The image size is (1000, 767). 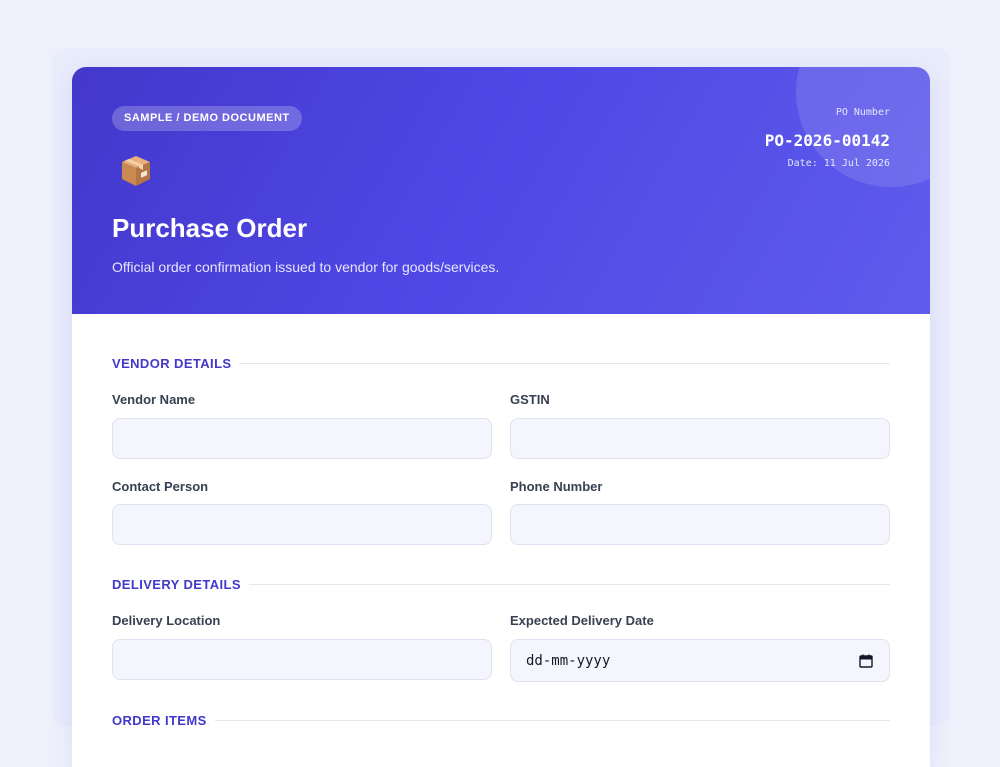 What do you see at coordinates (302, 659) in the screenshot?
I see `delivery-location-input` at bounding box center [302, 659].